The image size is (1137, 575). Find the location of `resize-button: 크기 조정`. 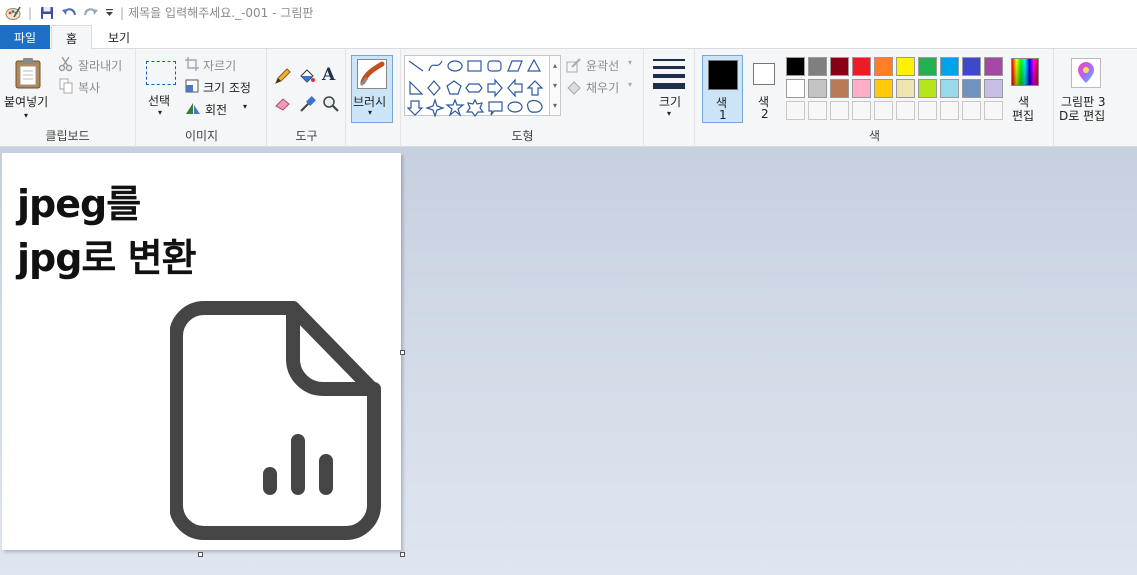

resize-button: 크기 조정 is located at coordinates (225, 87).